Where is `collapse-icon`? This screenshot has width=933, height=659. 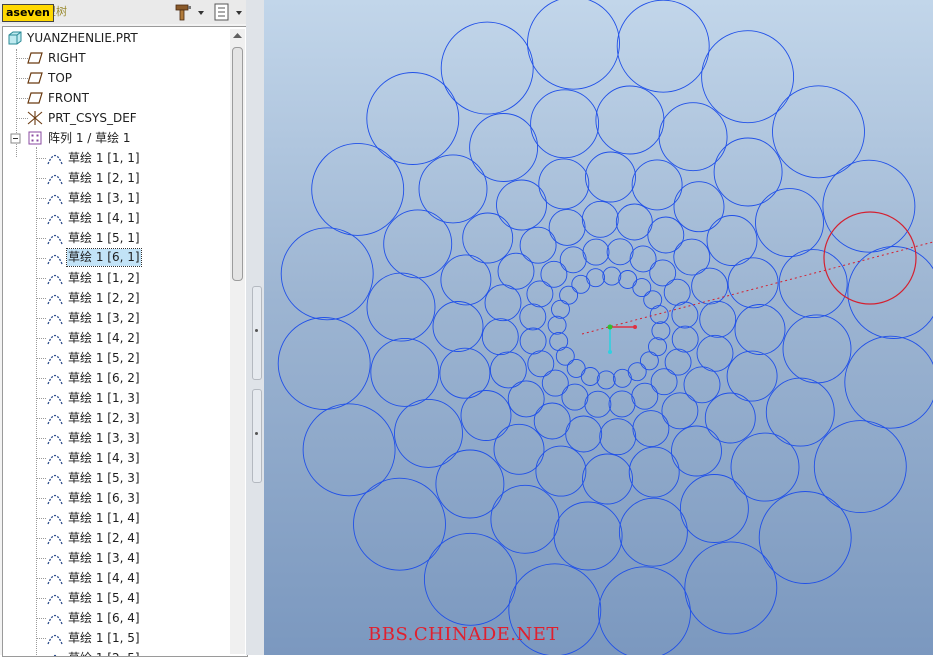
collapse-icon is located at coordinates (16, 138).